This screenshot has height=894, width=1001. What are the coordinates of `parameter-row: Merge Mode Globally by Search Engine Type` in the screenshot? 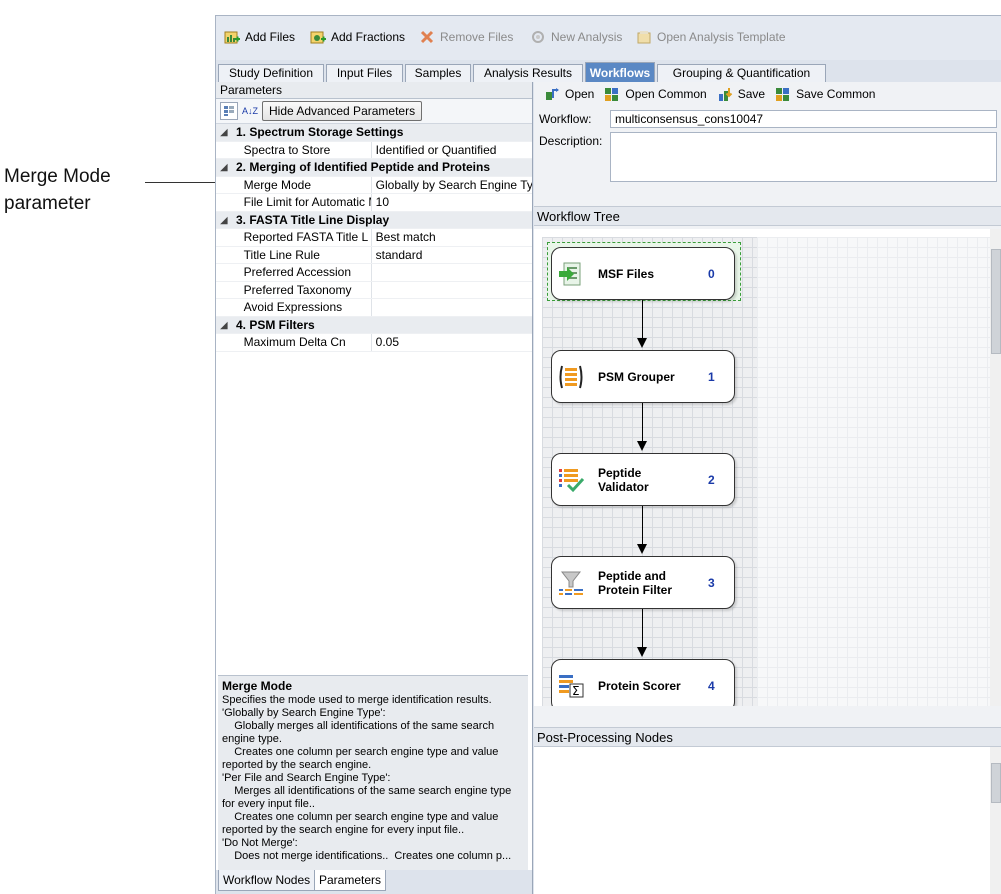 It's located at (374, 185).